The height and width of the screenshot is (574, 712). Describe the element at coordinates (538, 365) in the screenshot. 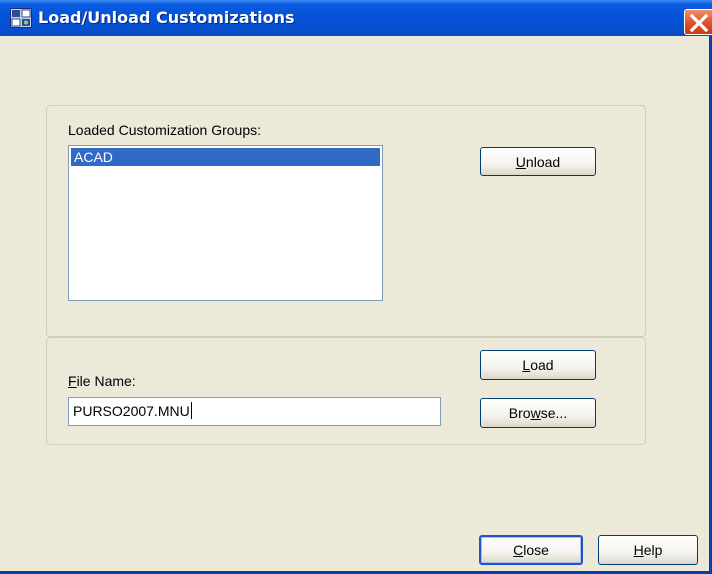

I see `load-button: Load` at that location.